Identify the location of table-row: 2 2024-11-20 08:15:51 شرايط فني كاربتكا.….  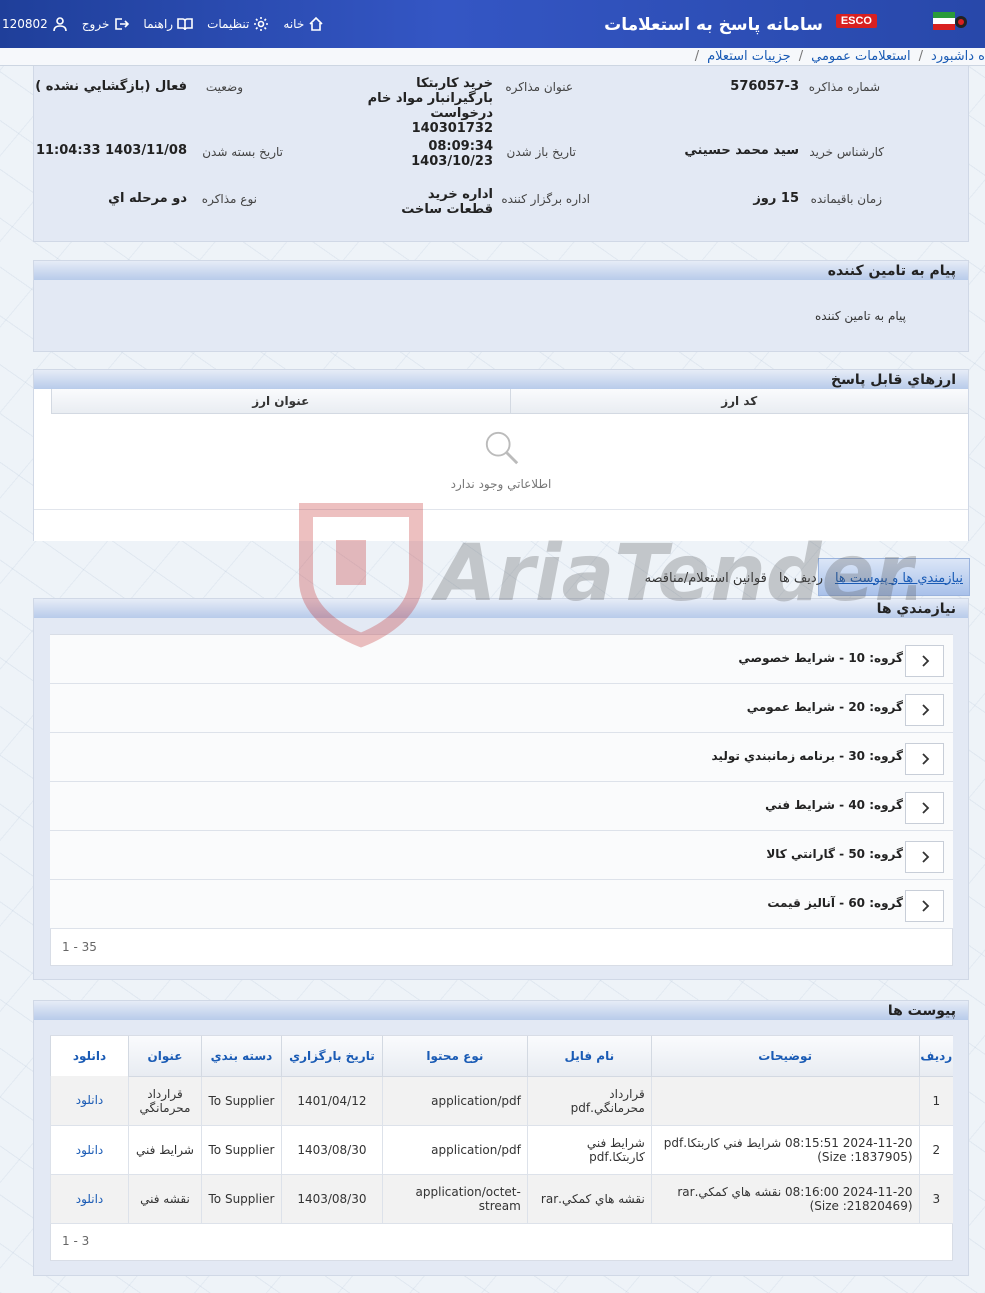
(501, 1150).